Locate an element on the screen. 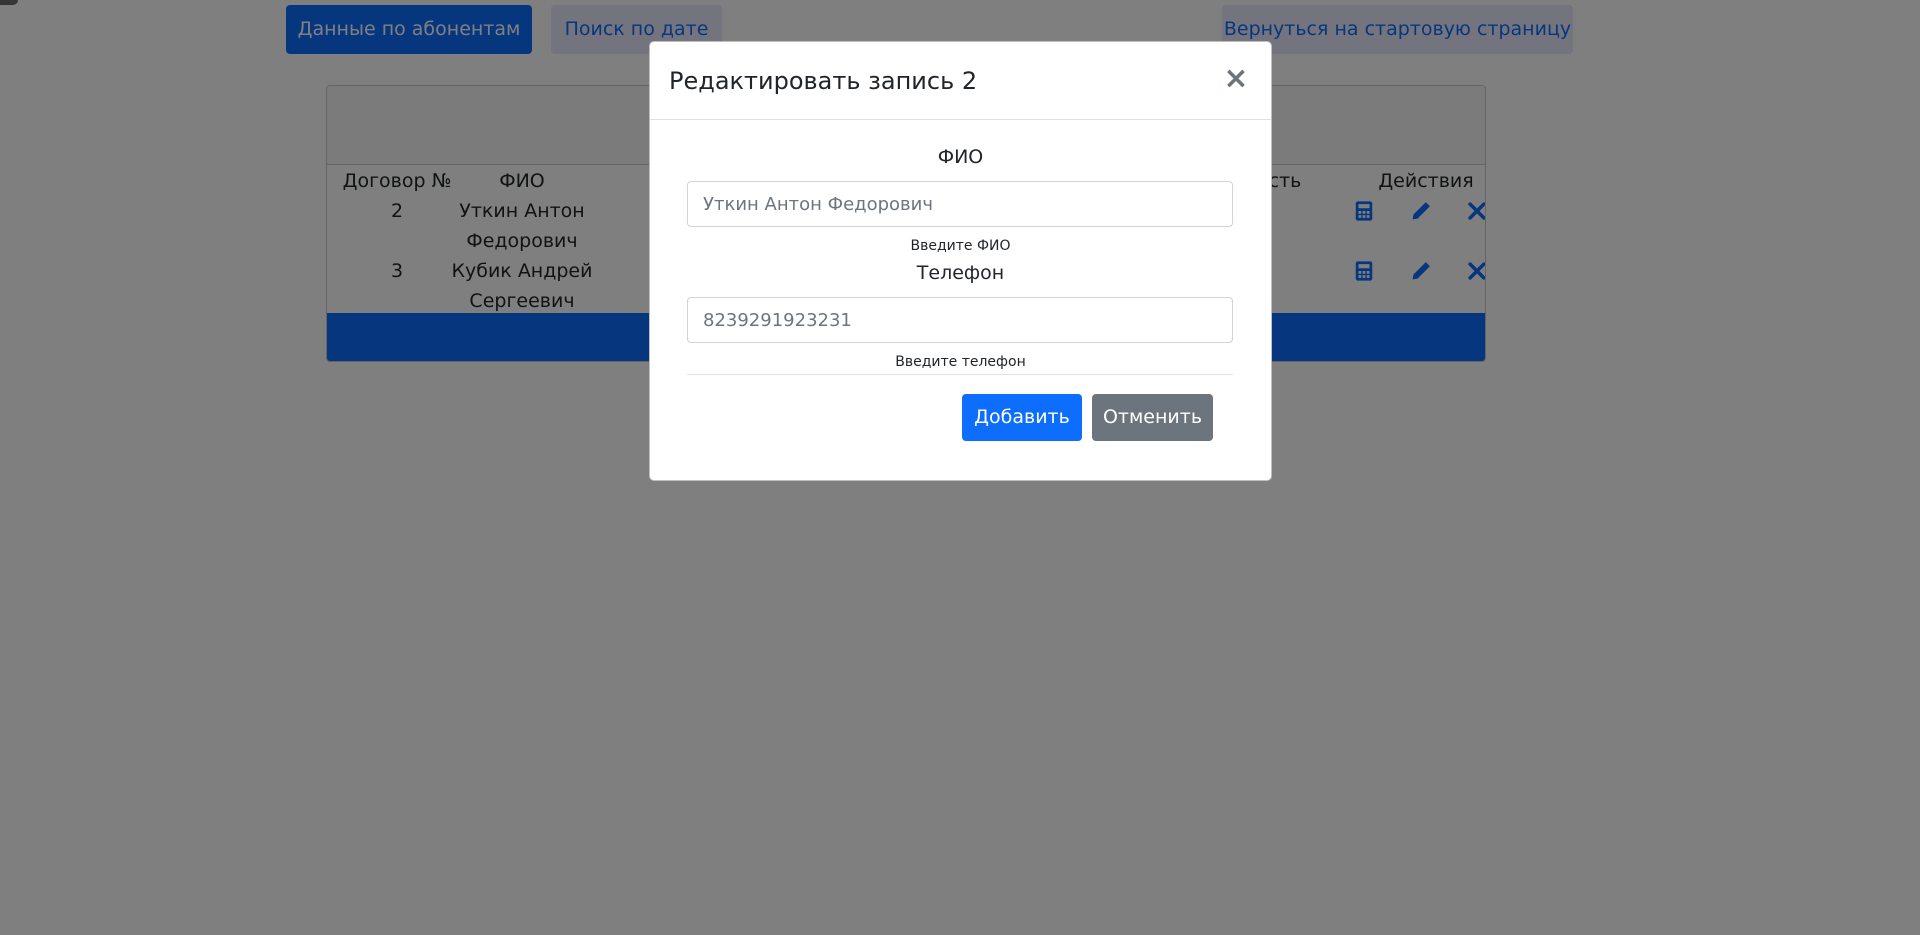 The width and height of the screenshot is (1920, 935). fio-help-text: Введите ФИО is located at coordinates (960, 246).